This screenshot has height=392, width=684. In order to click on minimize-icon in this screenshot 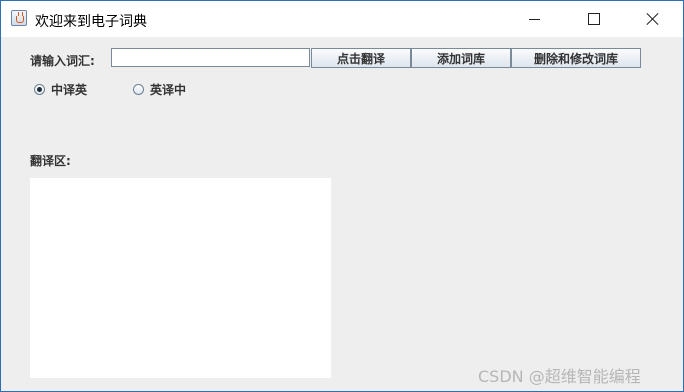, I will do `click(534, 19)`.